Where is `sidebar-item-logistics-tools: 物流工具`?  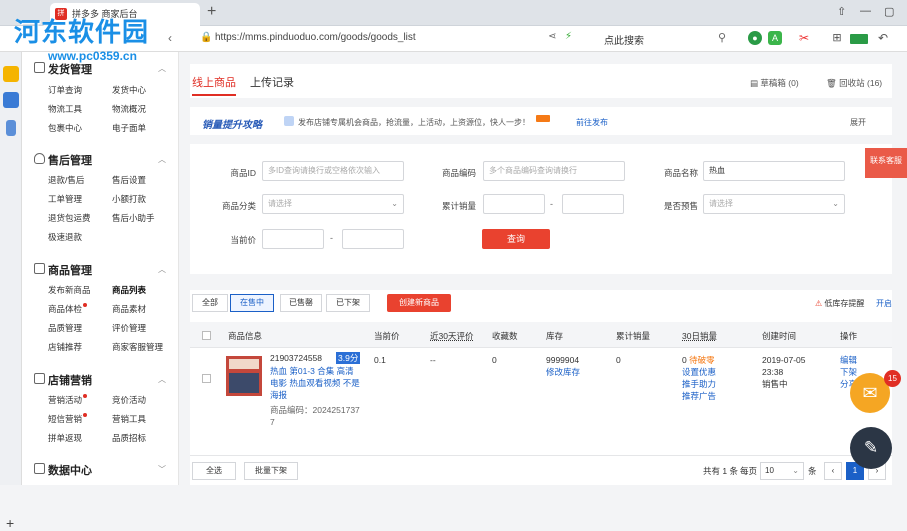 sidebar-item-logistics-tools: 物流工具 is located at coordinates (65, 109).